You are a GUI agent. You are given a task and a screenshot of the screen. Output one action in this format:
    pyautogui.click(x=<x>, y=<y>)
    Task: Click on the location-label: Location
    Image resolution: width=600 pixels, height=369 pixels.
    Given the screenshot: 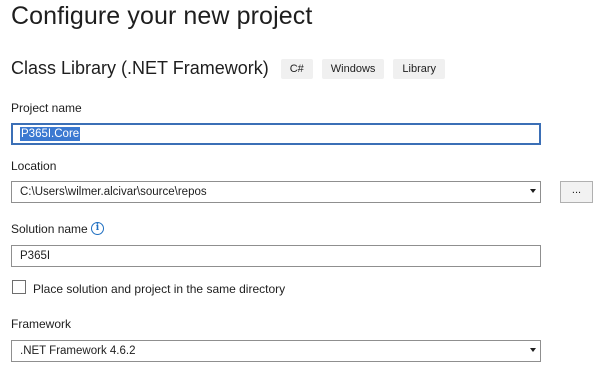 What is the action you would take?
    pyautogui.click(x=34, y=166)
    